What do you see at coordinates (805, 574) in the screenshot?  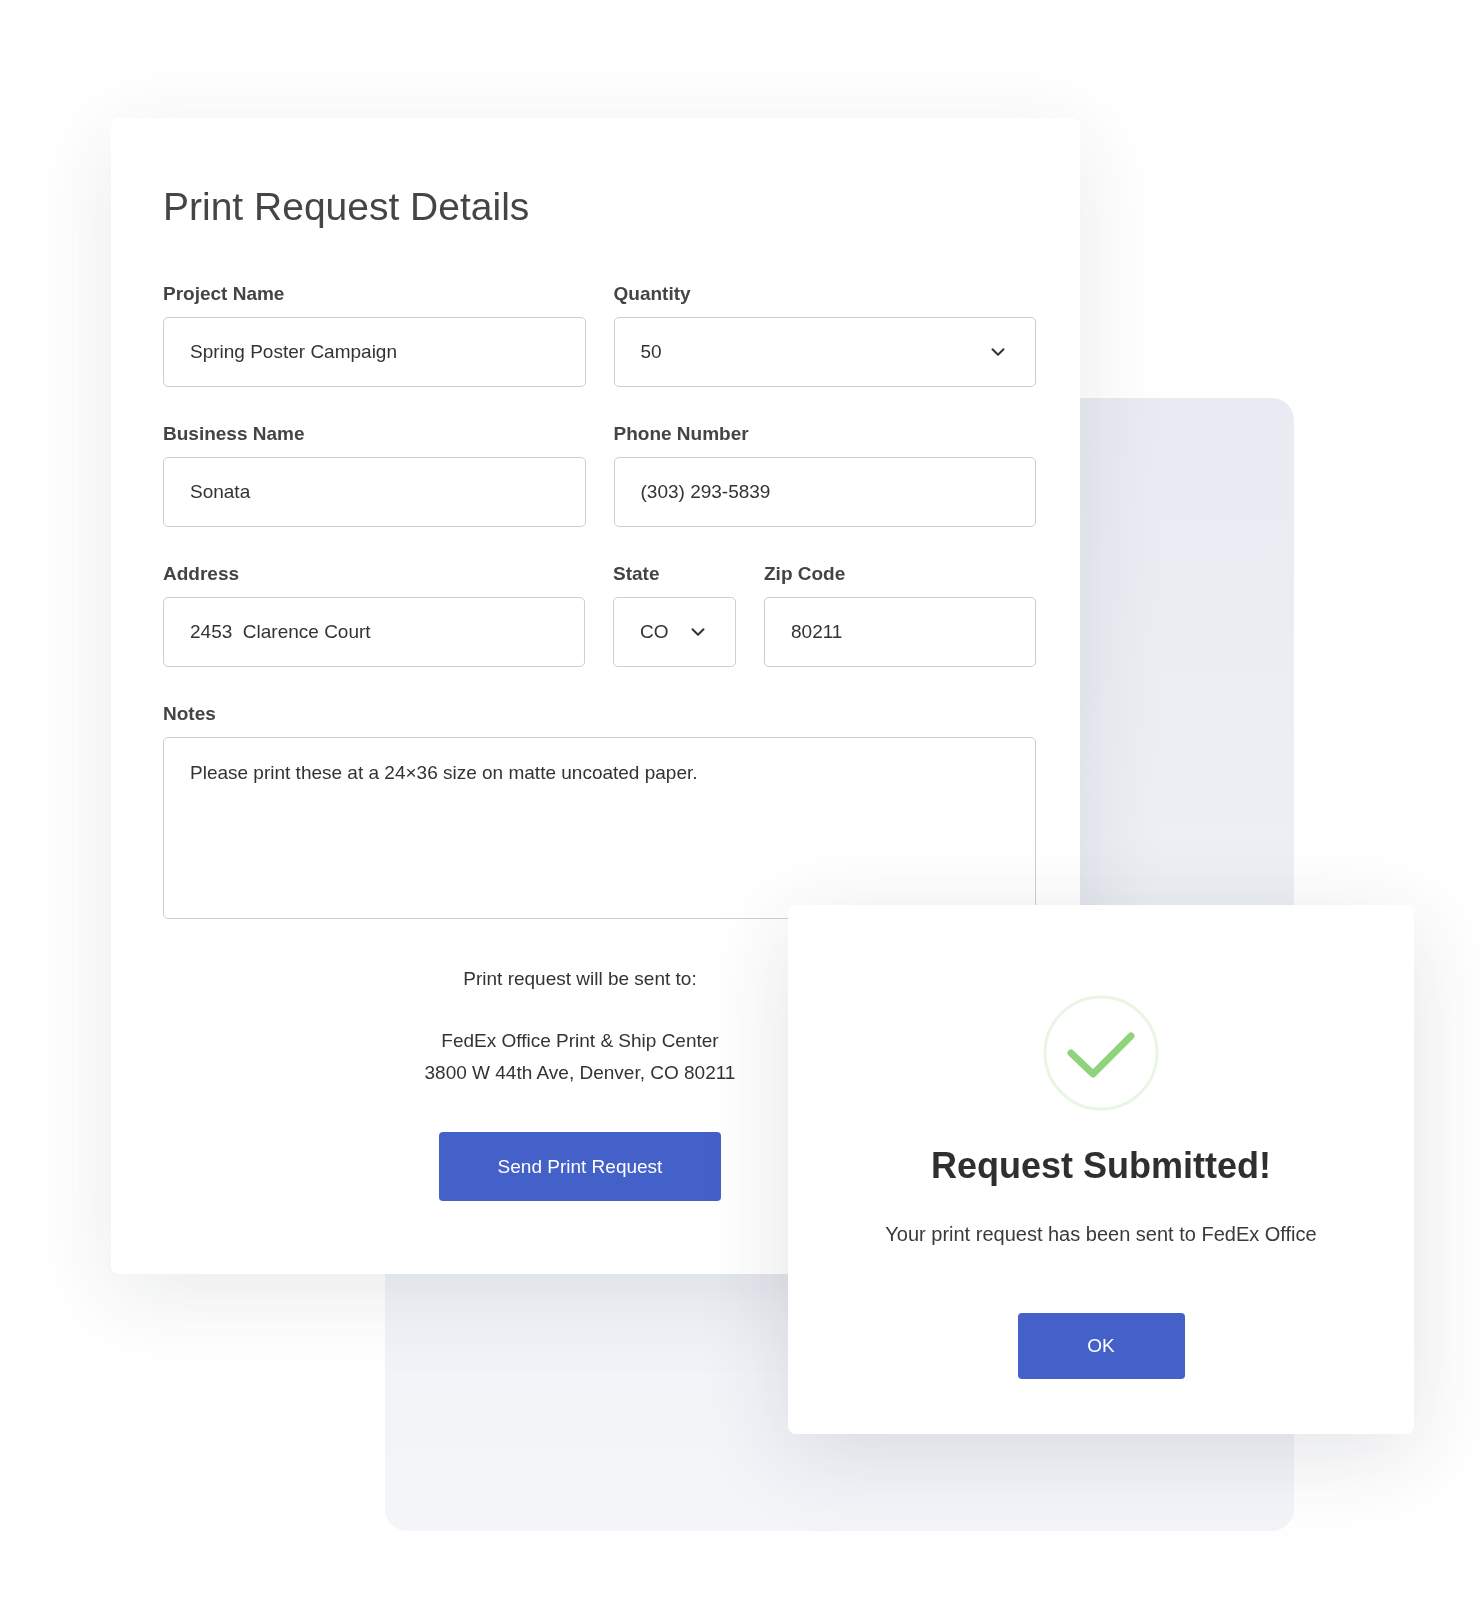 I see `field-label: Zip Code` at bounding box center [805, 574].